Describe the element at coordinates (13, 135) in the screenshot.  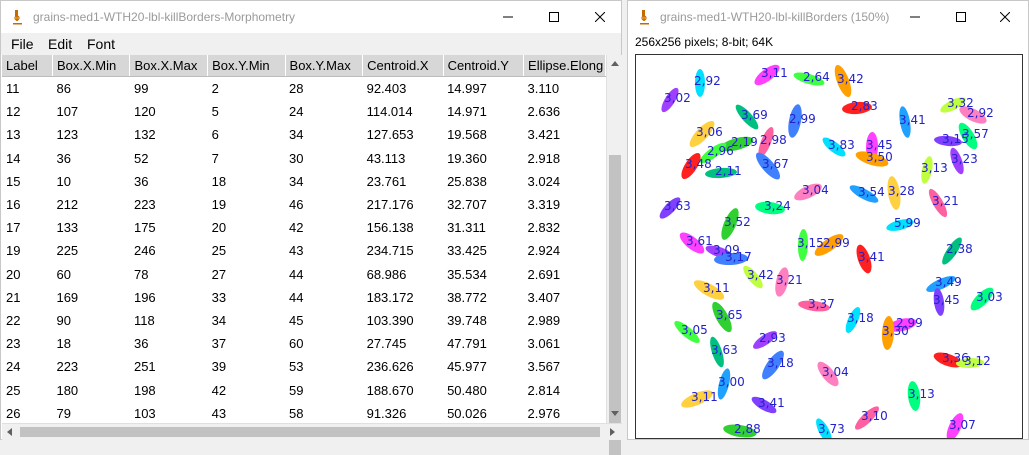
I see `table-cell: 13` at that location.